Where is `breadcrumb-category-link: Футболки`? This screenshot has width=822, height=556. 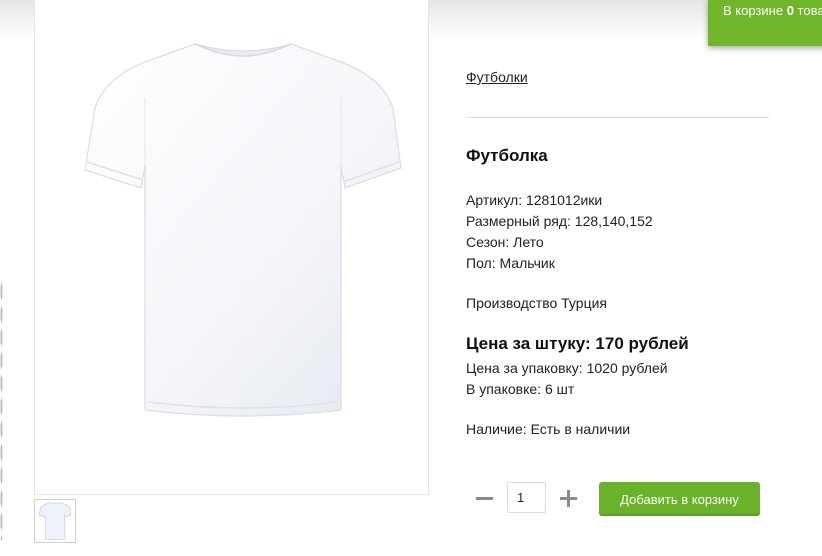
breadcrumb-category-link: Футболки is located at coordinates (497, 77).